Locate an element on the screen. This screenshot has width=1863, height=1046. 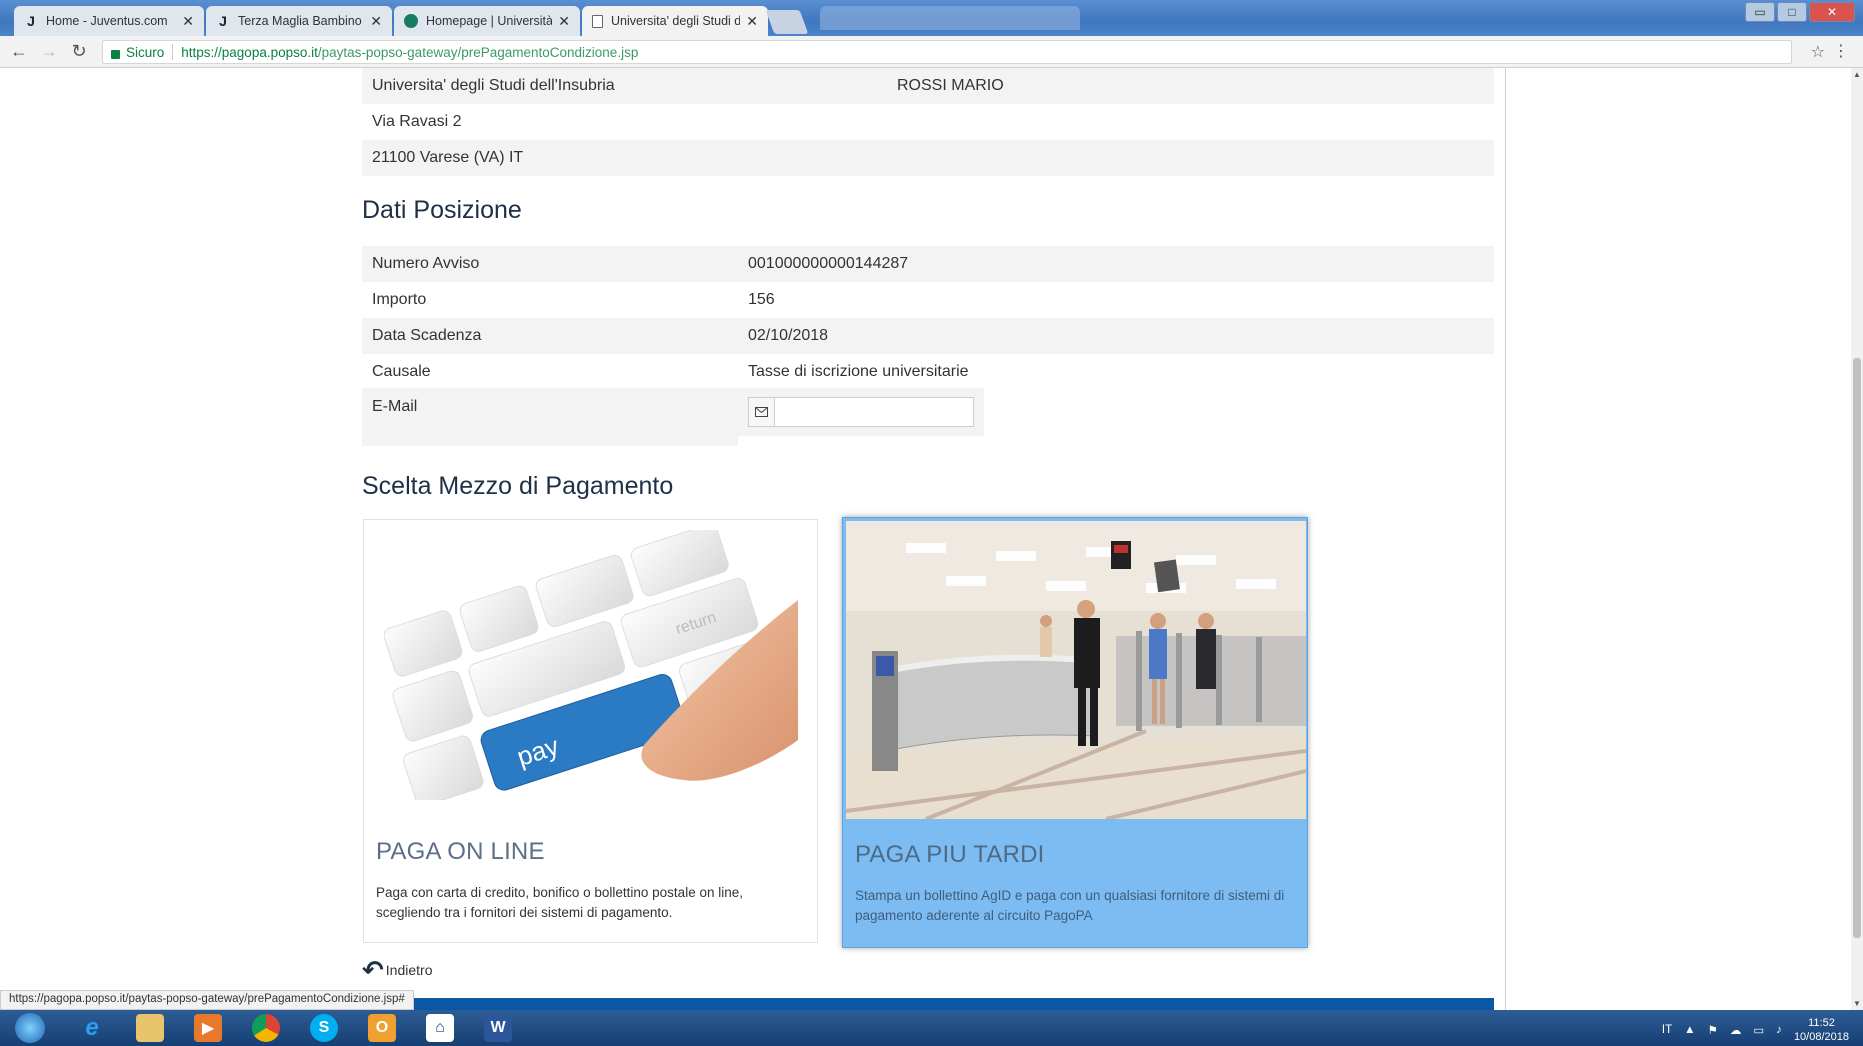
taskbar-clock: 11:52 10/08/2018 is located at coordinates (1821, 1030).